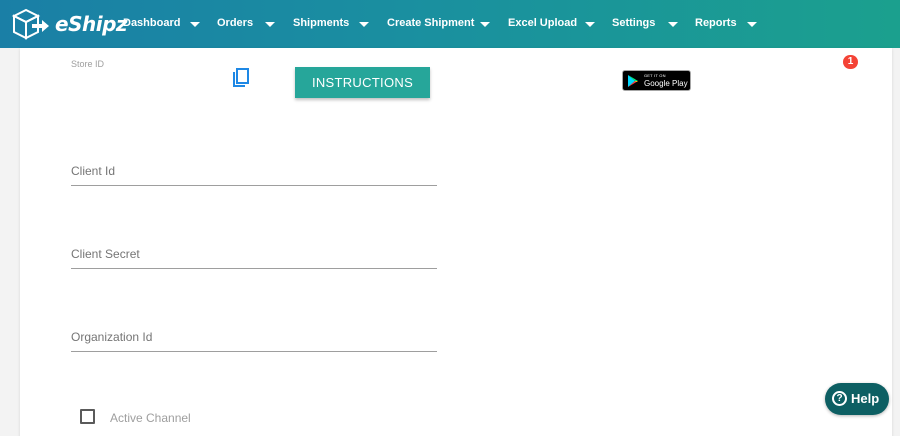 The width and height of the screenshot is (900, 436). Describe the element at coordinates (430, 24) in the screenshot. I see `nav-create-shipment: Create Shipment` at that location.